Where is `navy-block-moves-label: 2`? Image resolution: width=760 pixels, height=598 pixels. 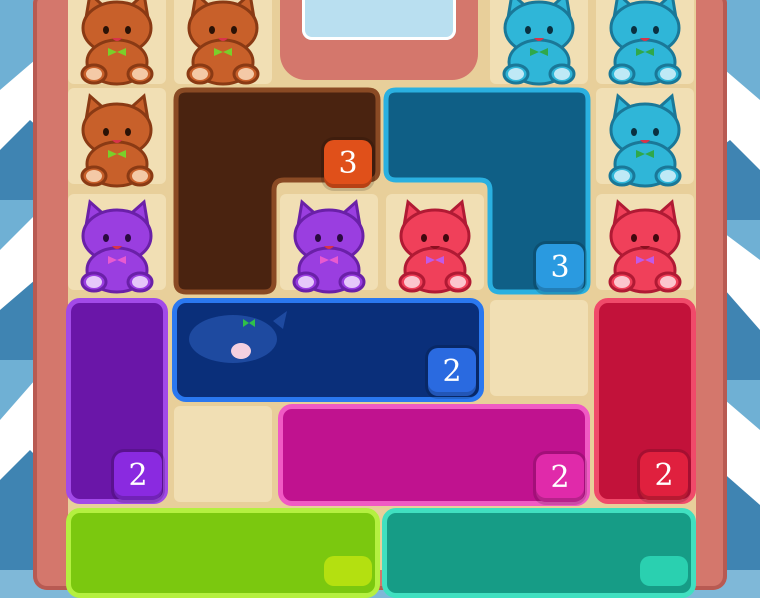 navy-block-moves-label: 2 is located at coordinates (452, 371).